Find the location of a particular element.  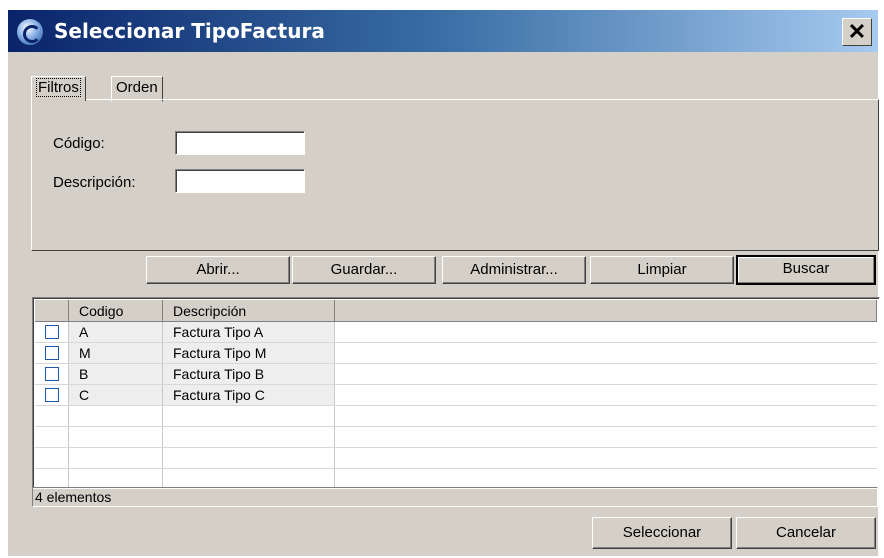

codigo-cell: B is located at coordinates (116, 374).